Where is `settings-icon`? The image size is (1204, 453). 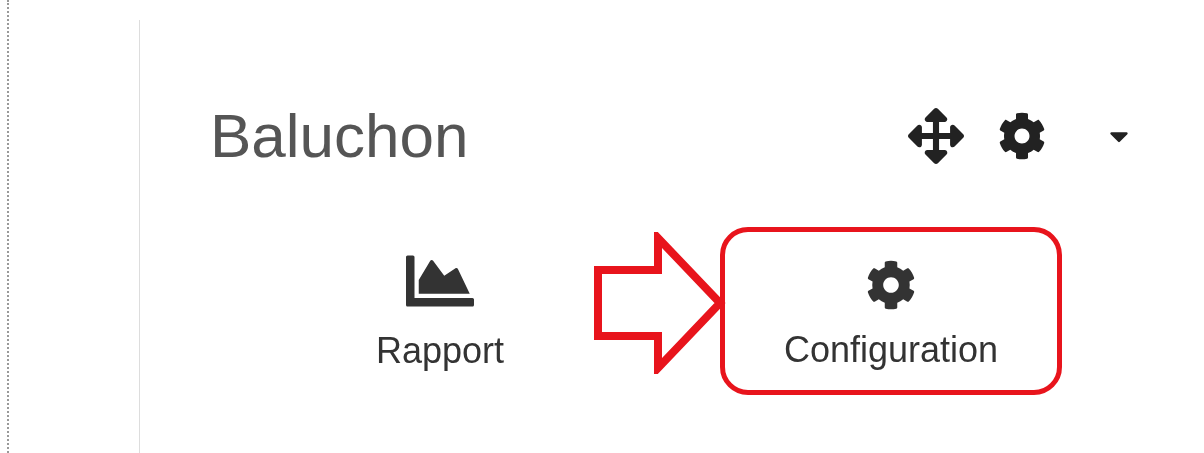 settings-icon is located at coordinates (1022, 136).